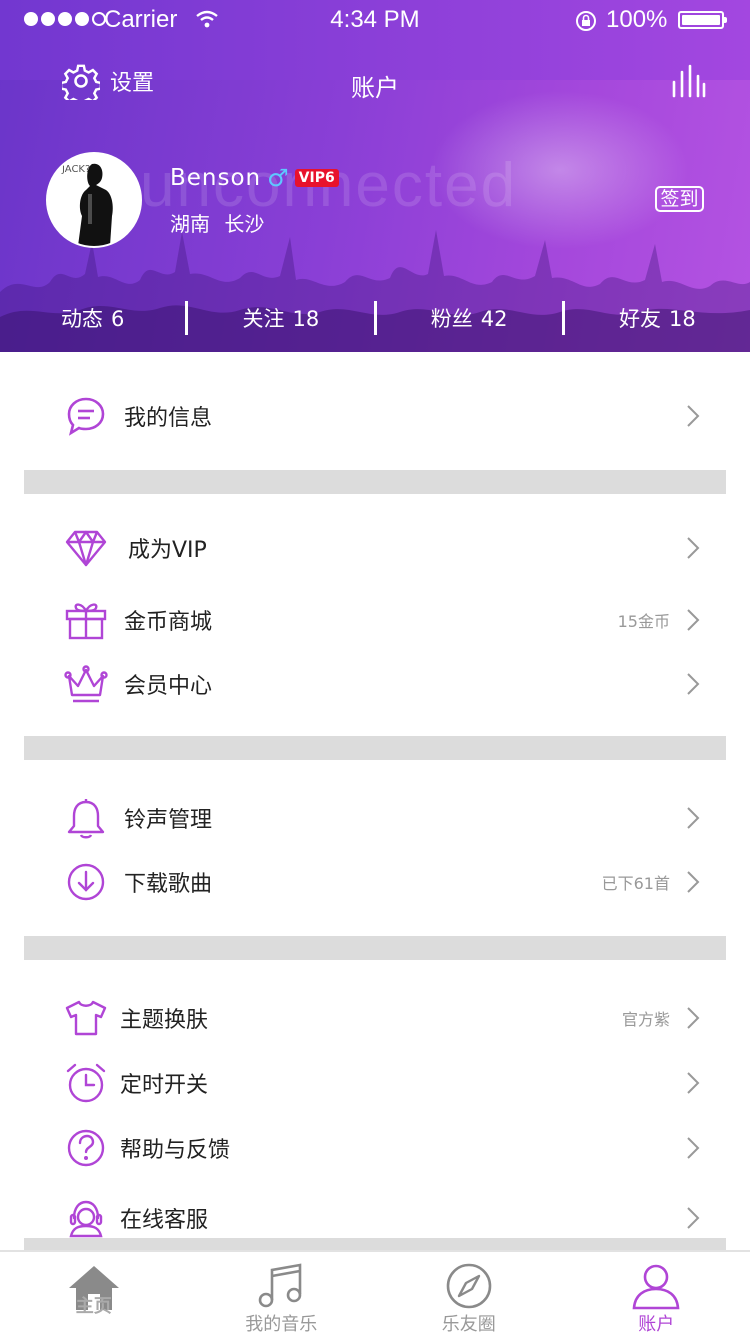 The width and height of the screenshot is (750, 1338). What do you see at coordinates (679, 199) in the screenshot?
I see `signin-button: 签到` at bounding box center [679, 199].